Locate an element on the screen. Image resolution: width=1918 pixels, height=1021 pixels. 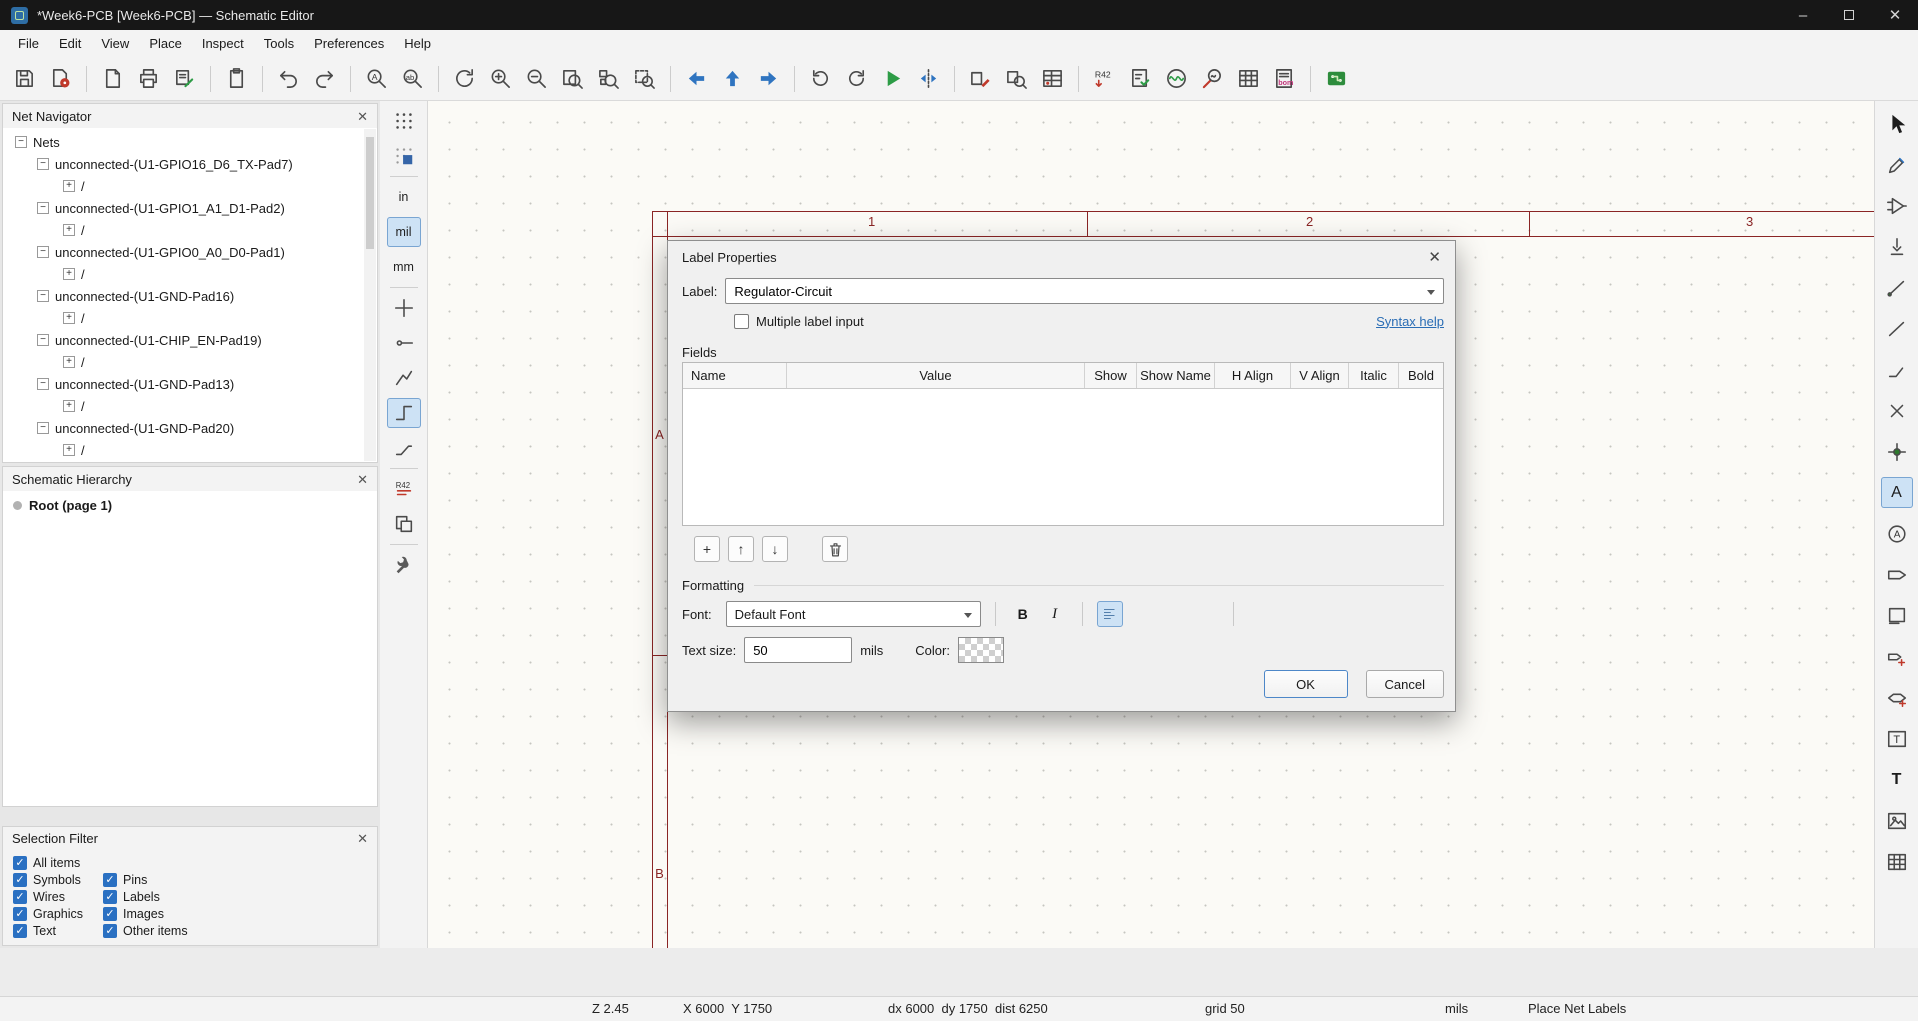
units-inches-button: in is located at coordinates (404, 197).